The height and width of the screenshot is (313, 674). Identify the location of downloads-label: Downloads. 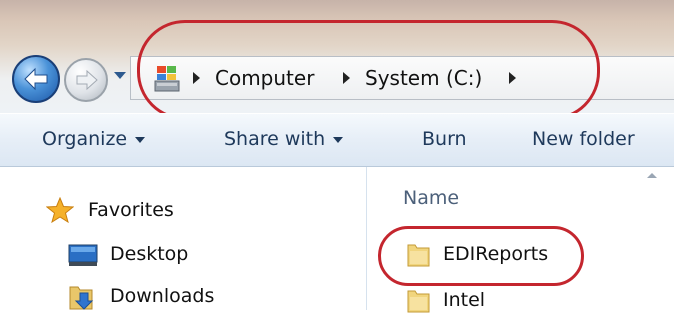
(162, 296).